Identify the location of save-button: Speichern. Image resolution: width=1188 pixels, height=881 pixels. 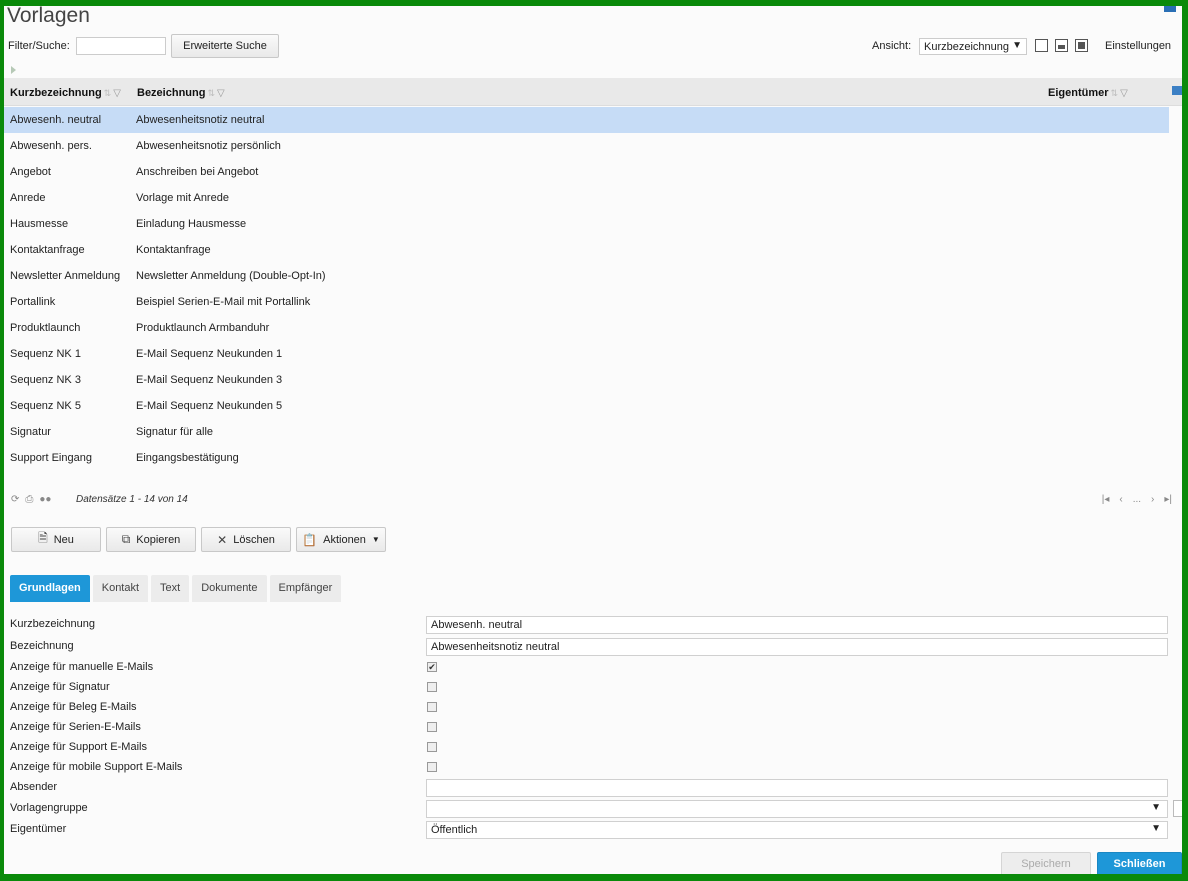
(1046, 863).